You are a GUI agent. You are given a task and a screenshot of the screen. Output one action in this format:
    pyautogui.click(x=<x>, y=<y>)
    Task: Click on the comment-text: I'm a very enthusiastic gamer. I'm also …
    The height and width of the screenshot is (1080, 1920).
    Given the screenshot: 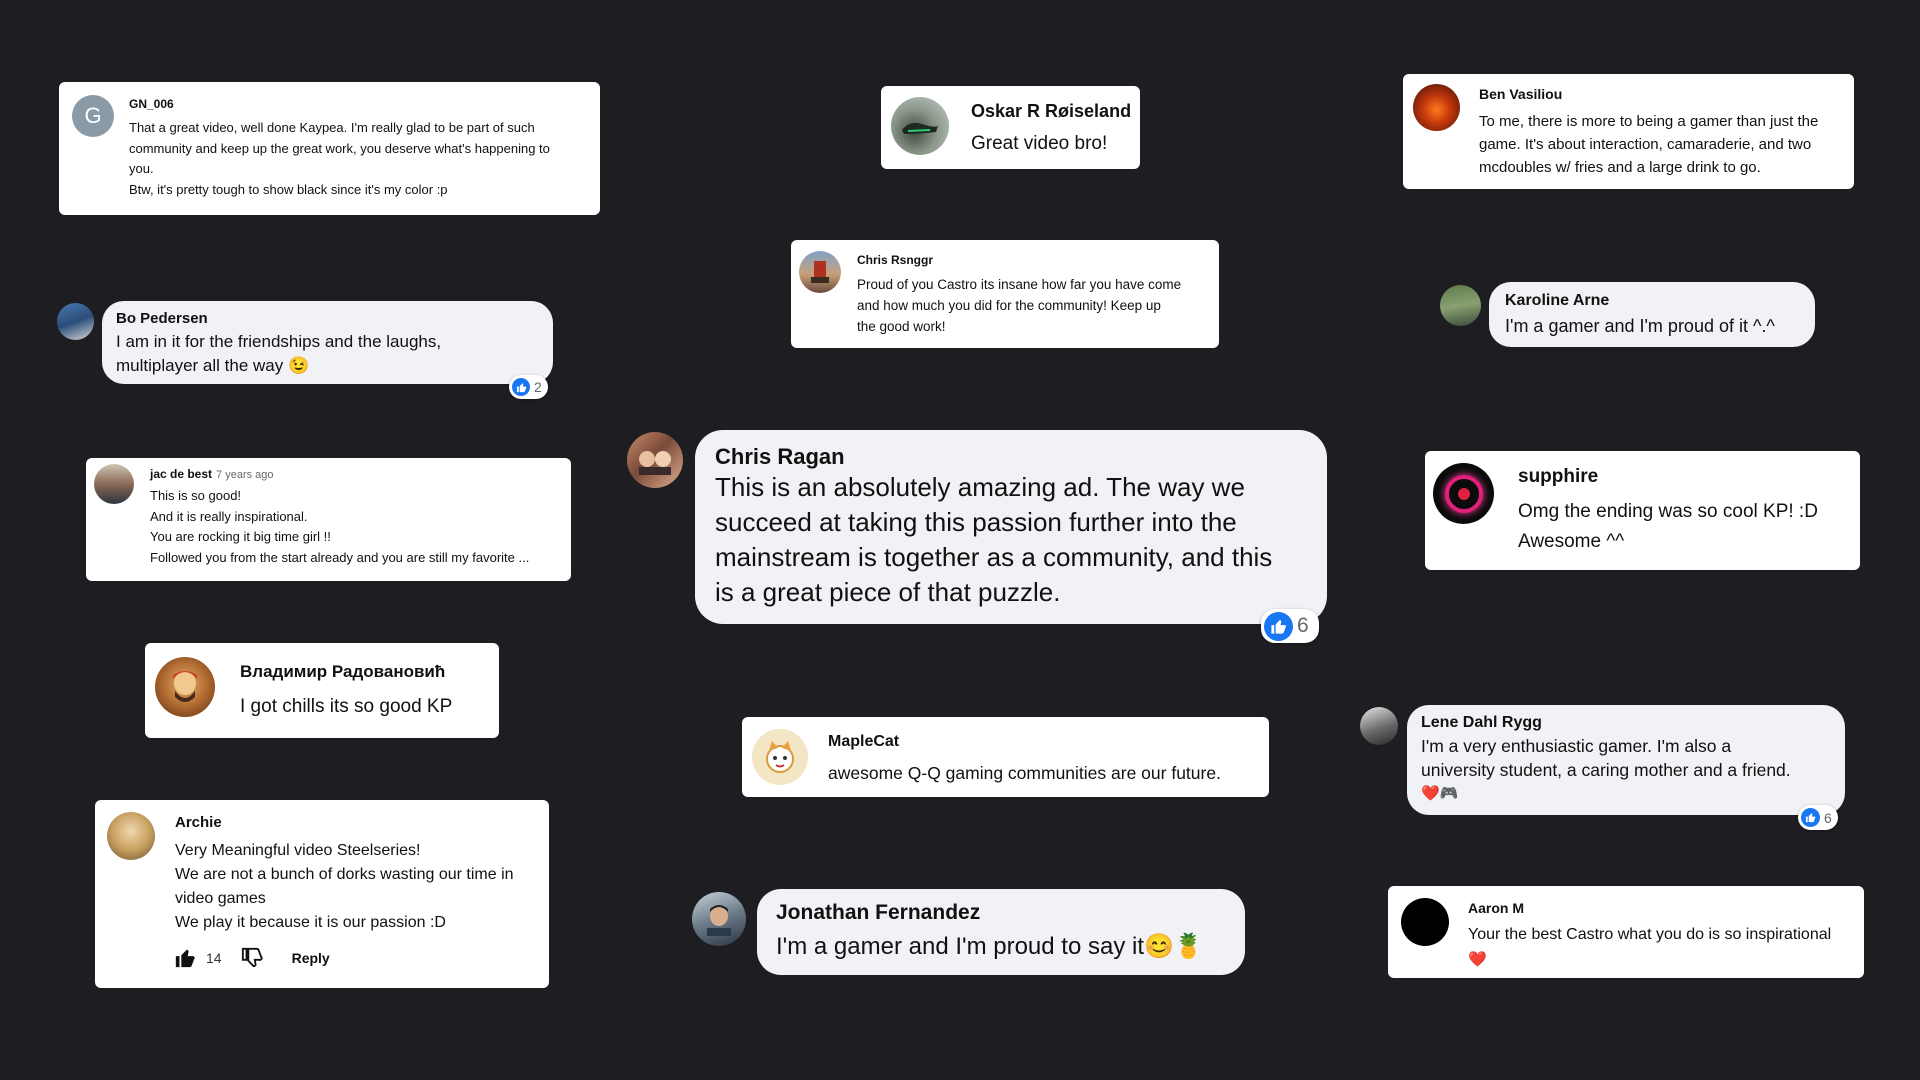 What is the action you would take?
    pyautogui.click(x=1606, y=769)
    